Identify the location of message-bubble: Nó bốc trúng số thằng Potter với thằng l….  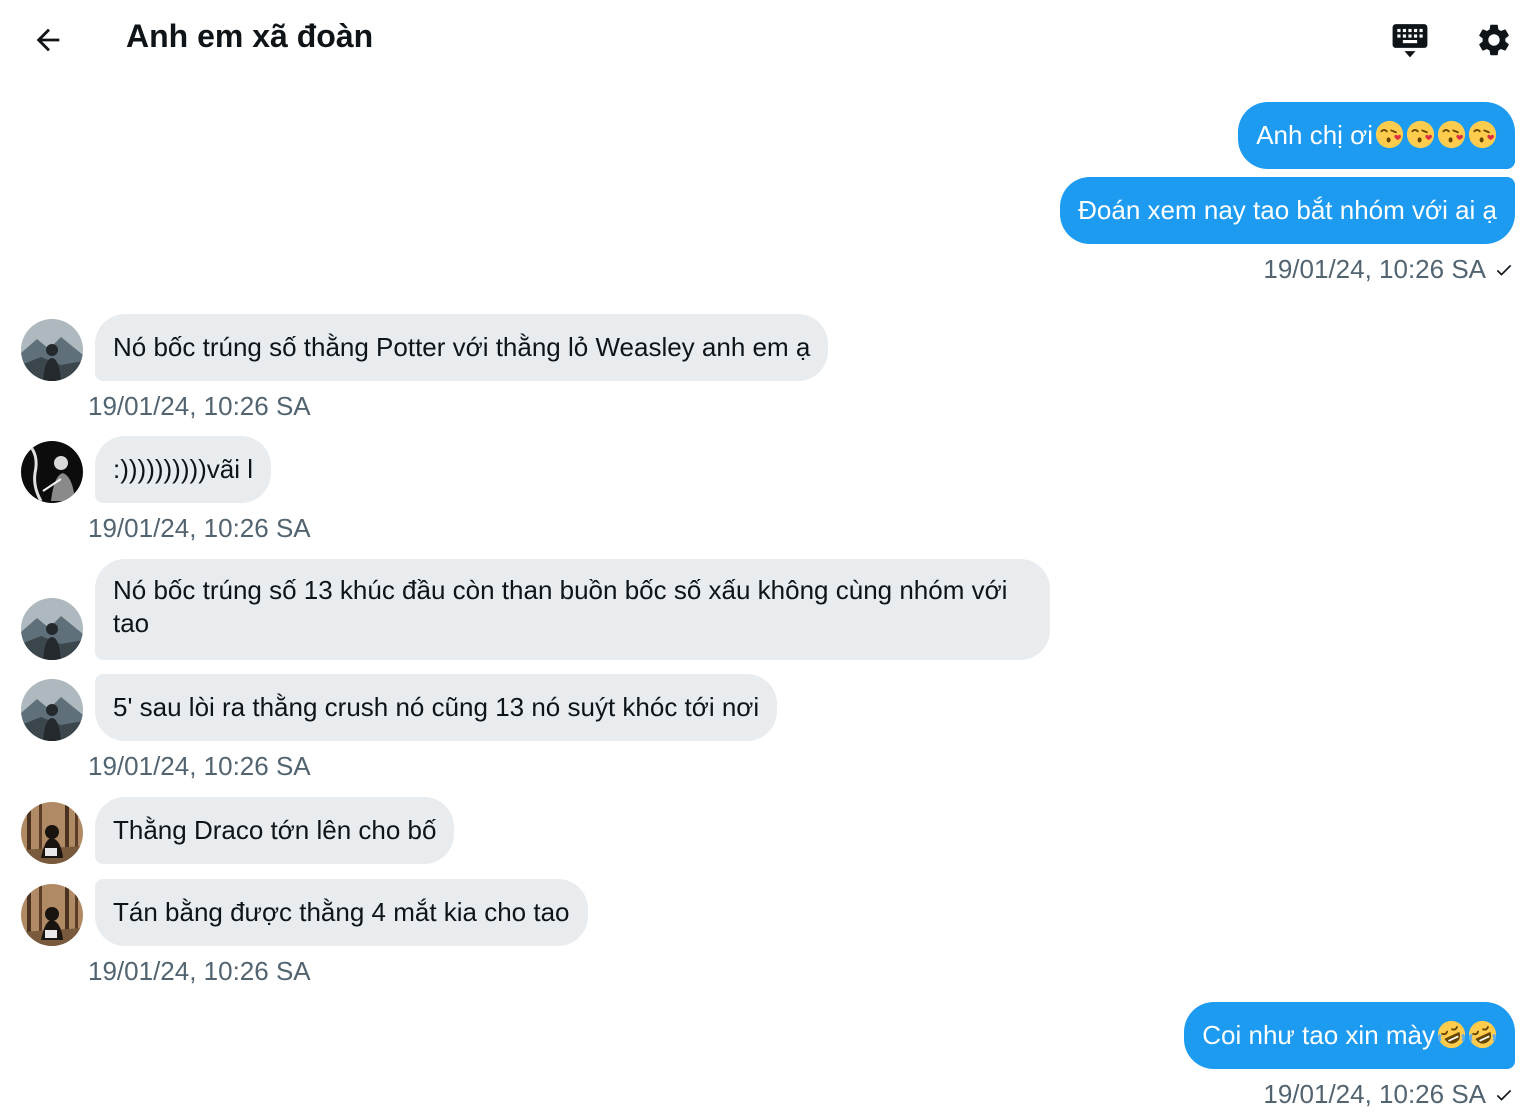
(462, 347).